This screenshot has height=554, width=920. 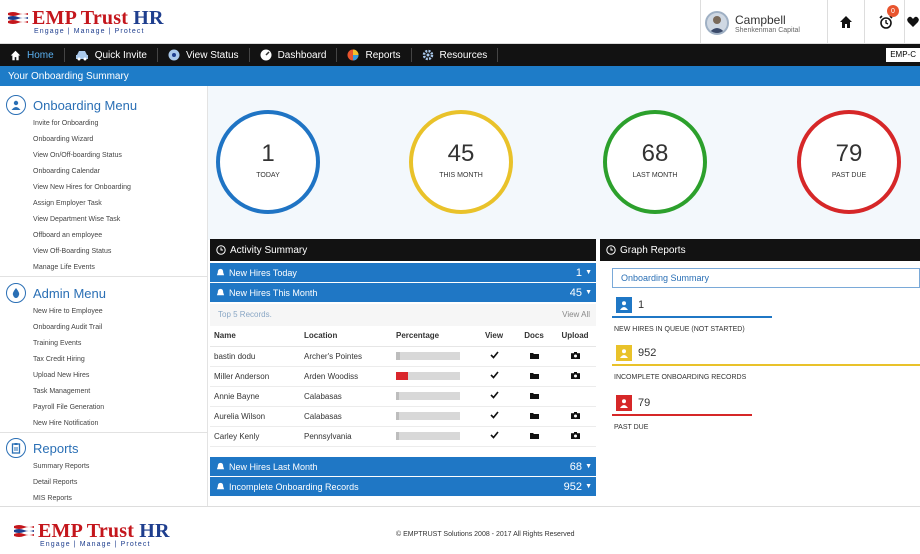 I want to click on record-location: Pennsylvania, so click(x=346, y=436).